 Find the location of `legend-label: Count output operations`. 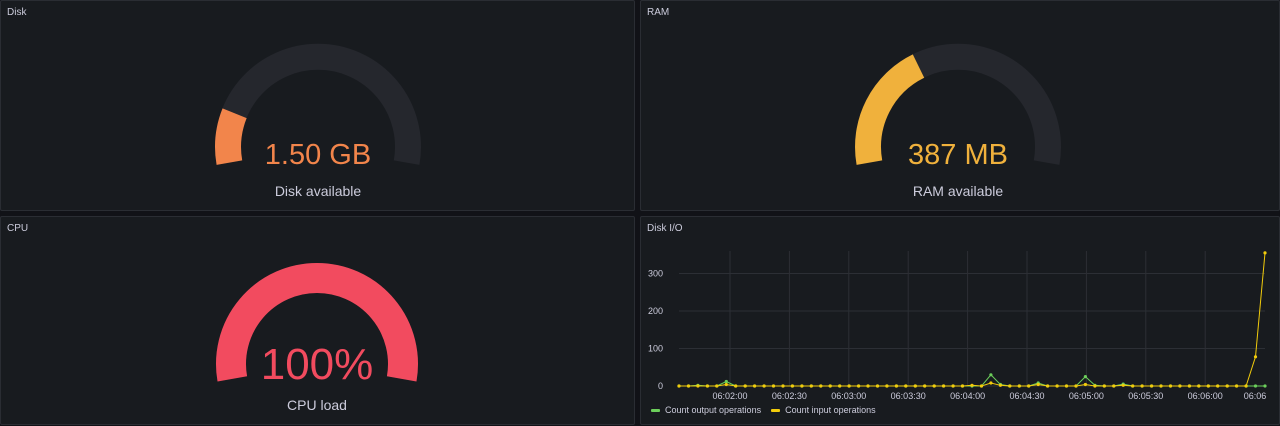

legend-label: Count output operations is located at coordinates (713, 410).